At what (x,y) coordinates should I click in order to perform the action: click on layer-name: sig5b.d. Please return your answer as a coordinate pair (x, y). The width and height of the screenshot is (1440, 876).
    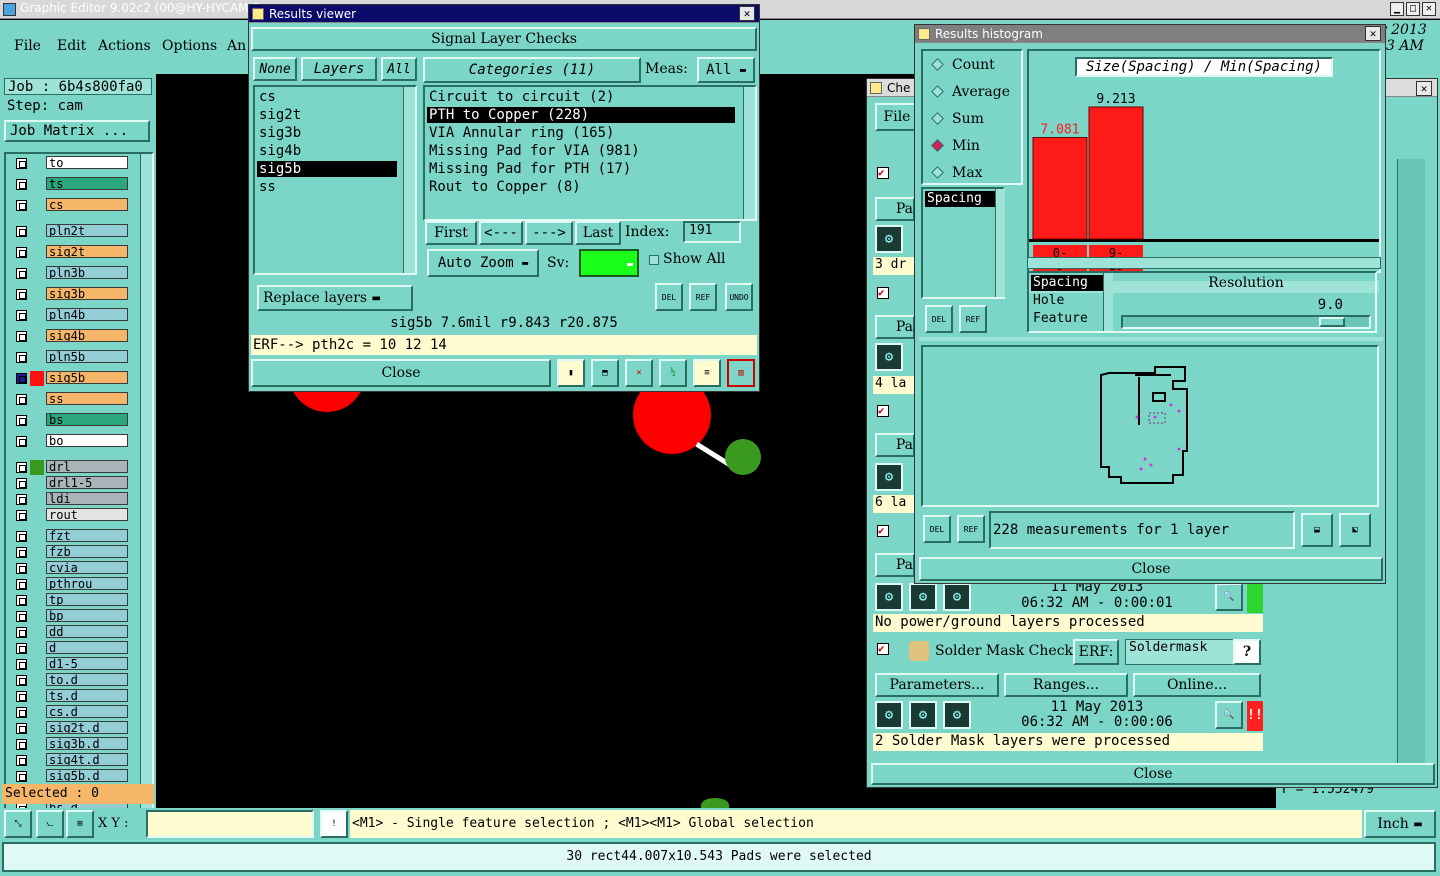
    Looking at the image, I should click on (87, 775).